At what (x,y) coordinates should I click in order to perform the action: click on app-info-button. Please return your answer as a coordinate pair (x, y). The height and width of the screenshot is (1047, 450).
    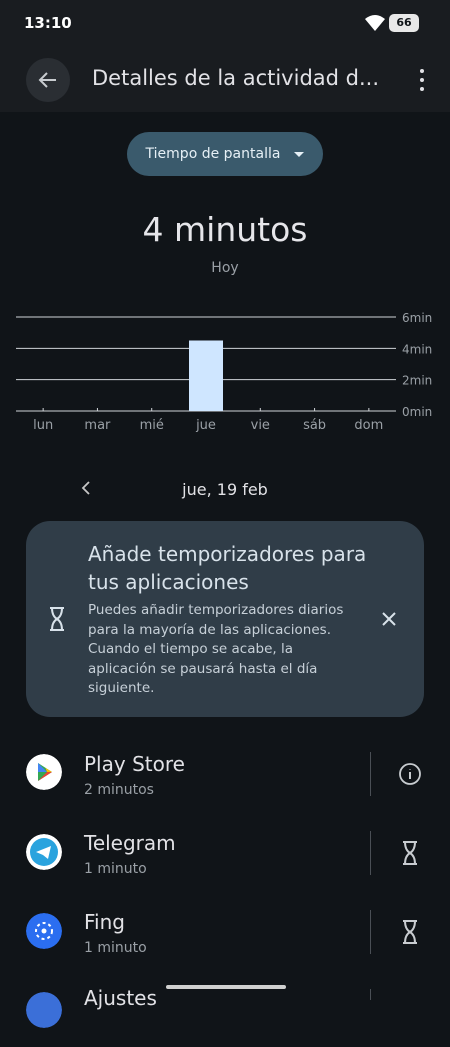
    Looking at the image, I should click on (410, 774).